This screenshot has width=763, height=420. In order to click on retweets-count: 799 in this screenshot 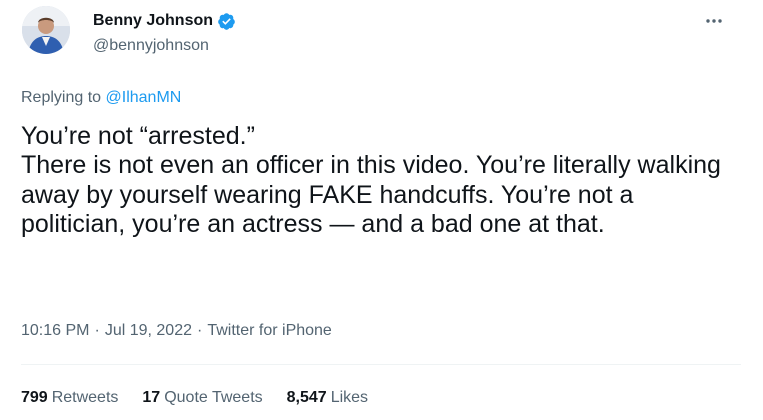, I will do `click(34, 397)`.